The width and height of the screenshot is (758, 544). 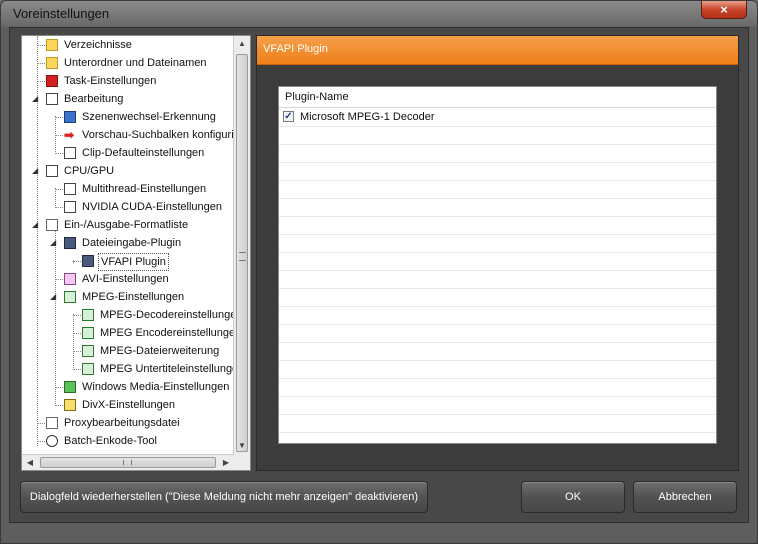 I want to click on panel-header: VFAPI Plugin, so click(x=497, y=50).